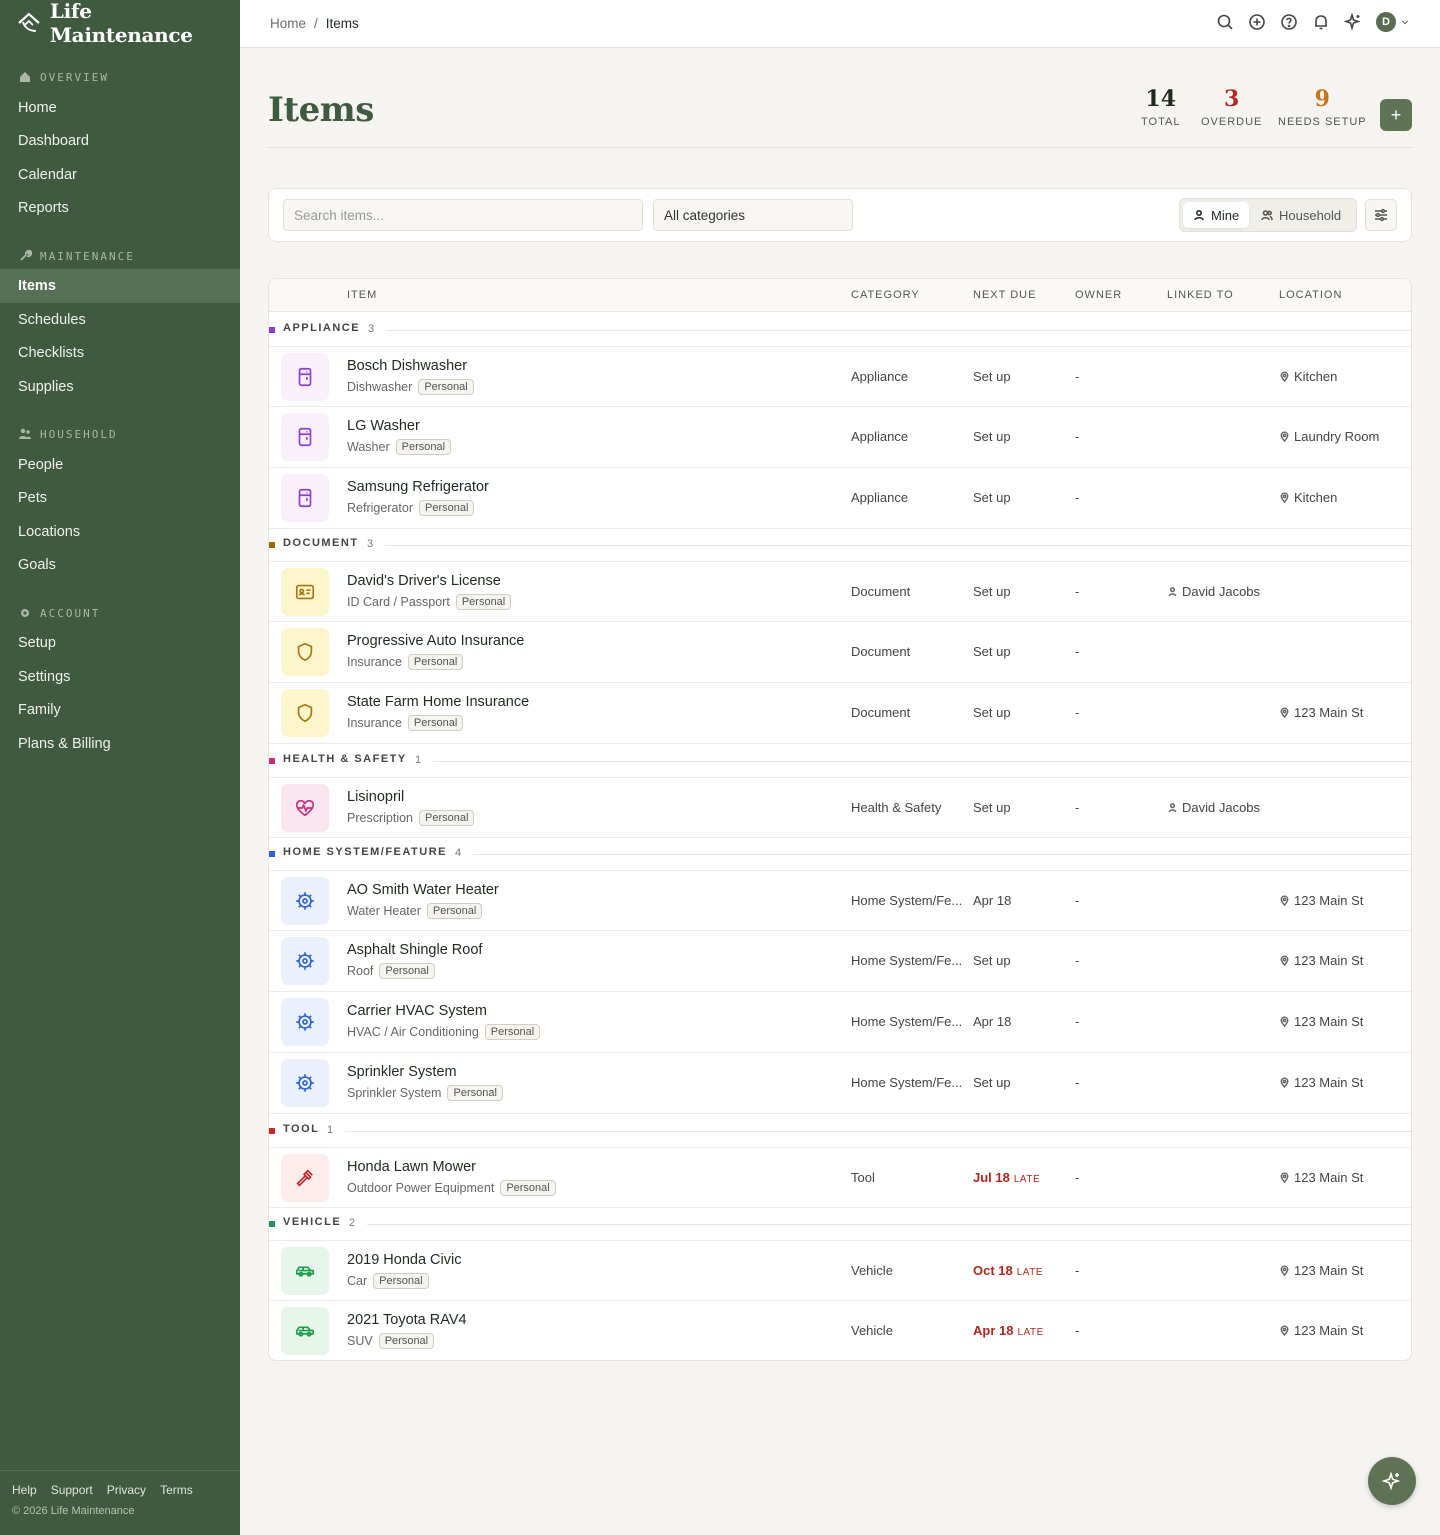 The image size is (1440, 1535). I want to click on sidebar-item-family: Family, so click(120, 710).